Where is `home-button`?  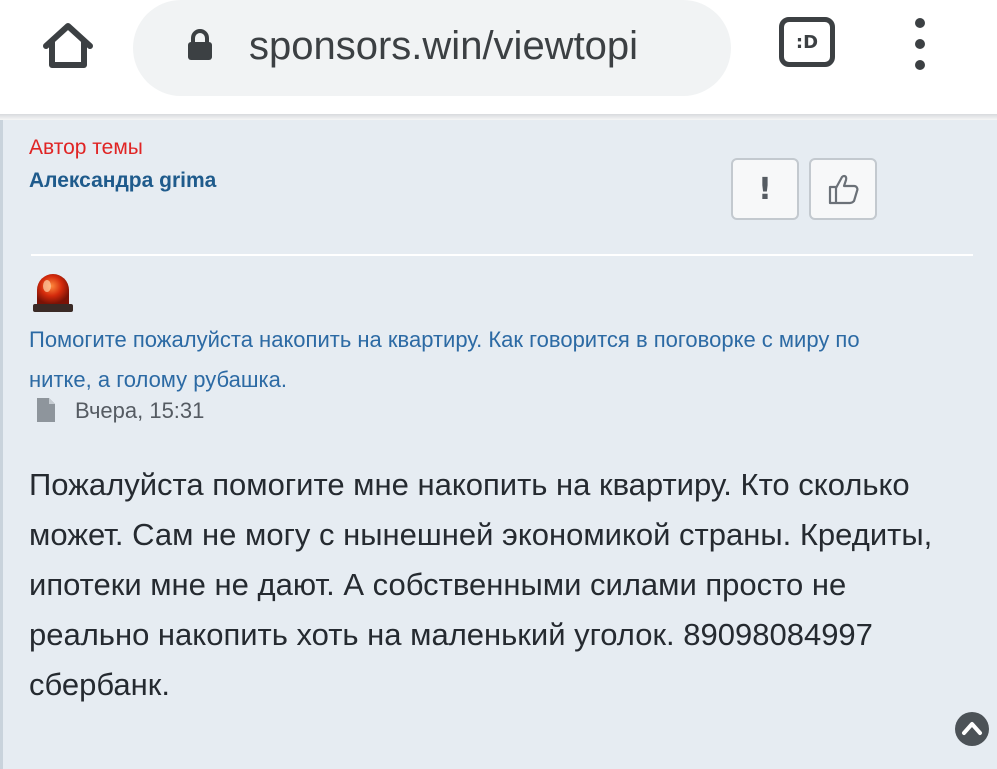
home-button is located at coordinates (68, 45).